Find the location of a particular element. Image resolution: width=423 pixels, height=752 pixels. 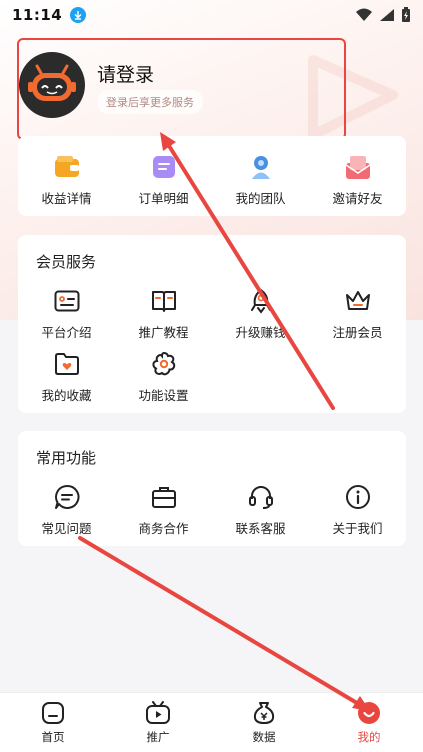

section-title: 会员服务 is located at coordinates (66, 262).